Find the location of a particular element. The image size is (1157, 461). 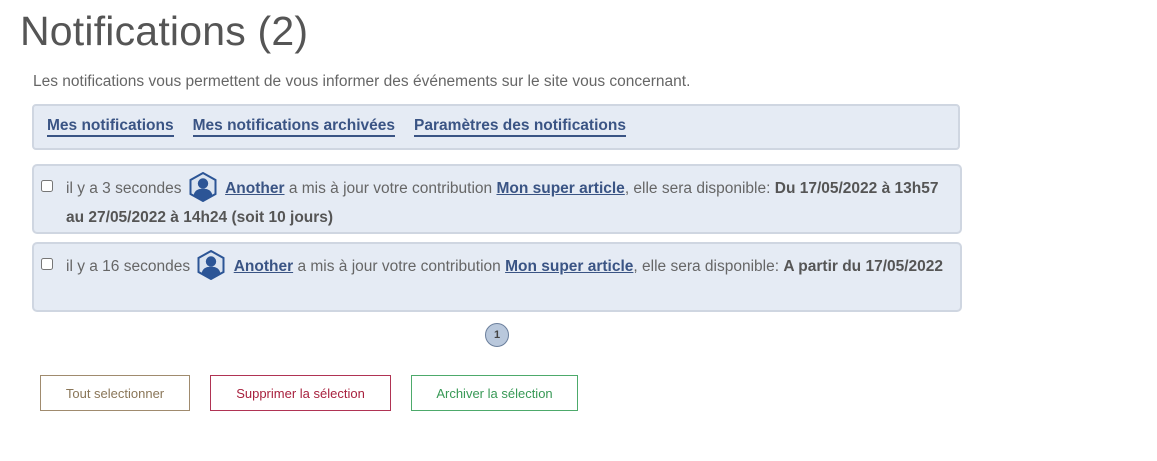

select-all-button: Tout selectionner is located at coordinates (115, 393).